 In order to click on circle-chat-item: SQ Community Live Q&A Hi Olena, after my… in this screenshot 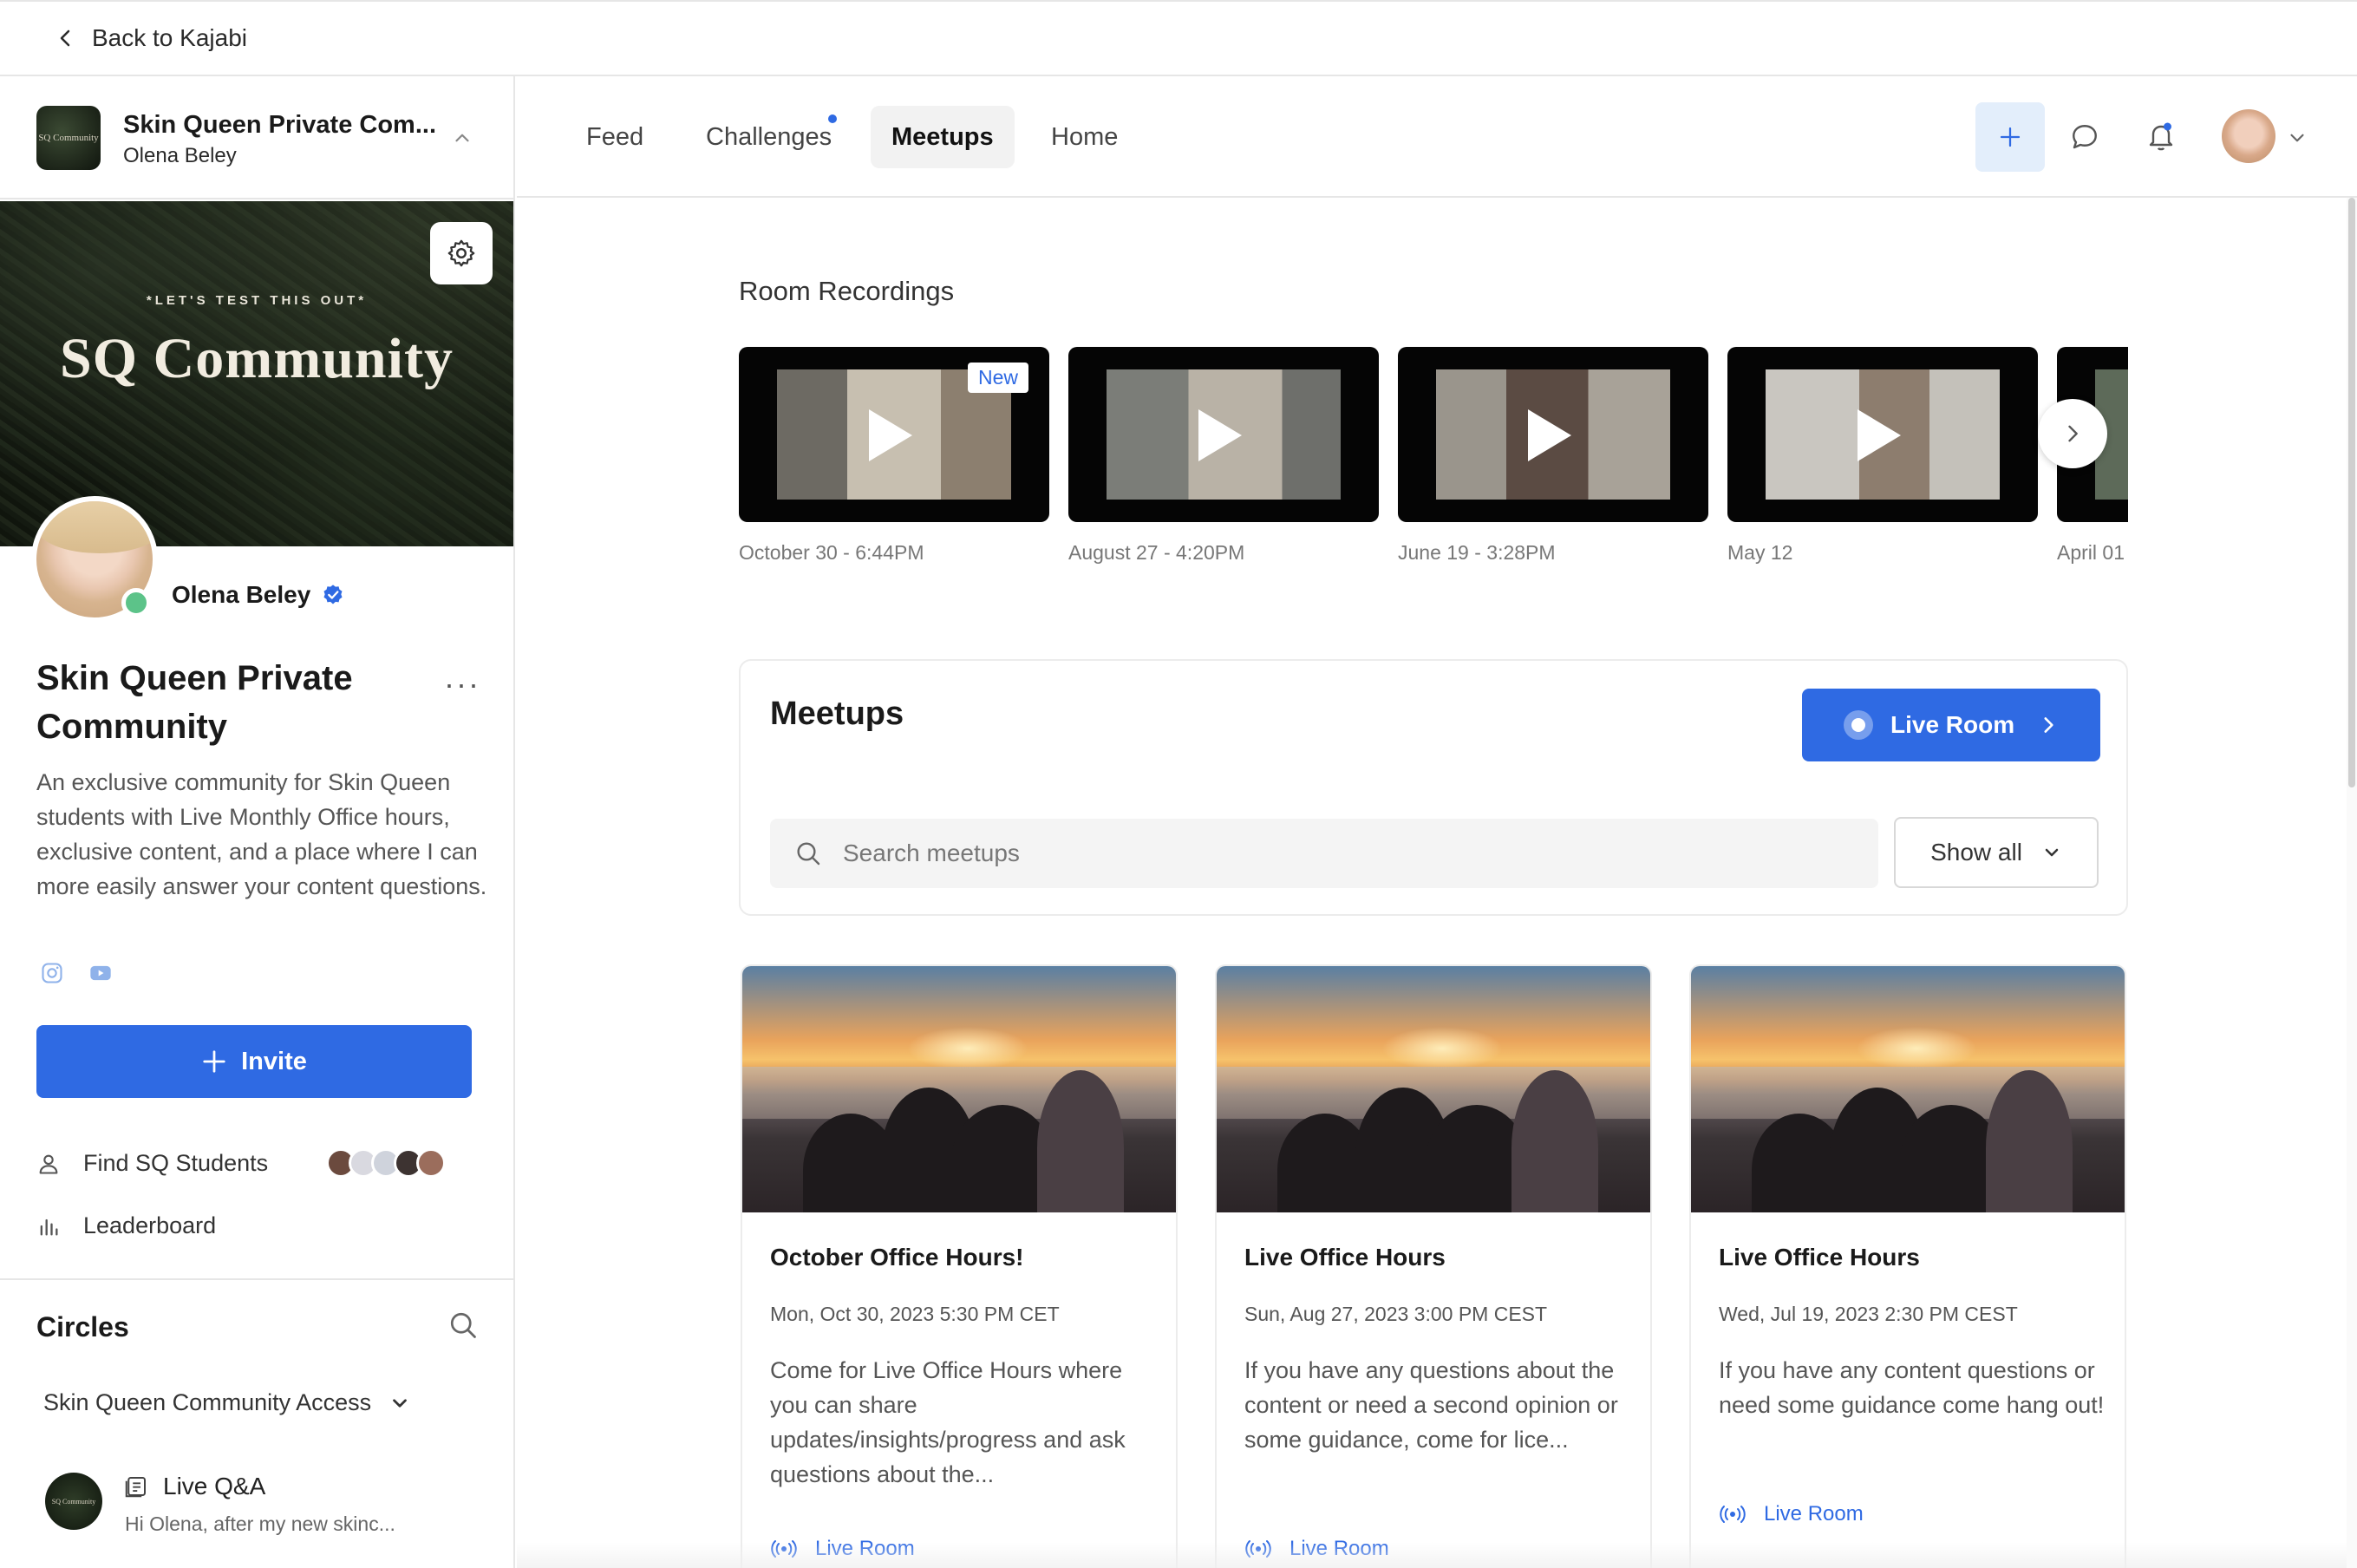, I will do `click(262, 1516)`.